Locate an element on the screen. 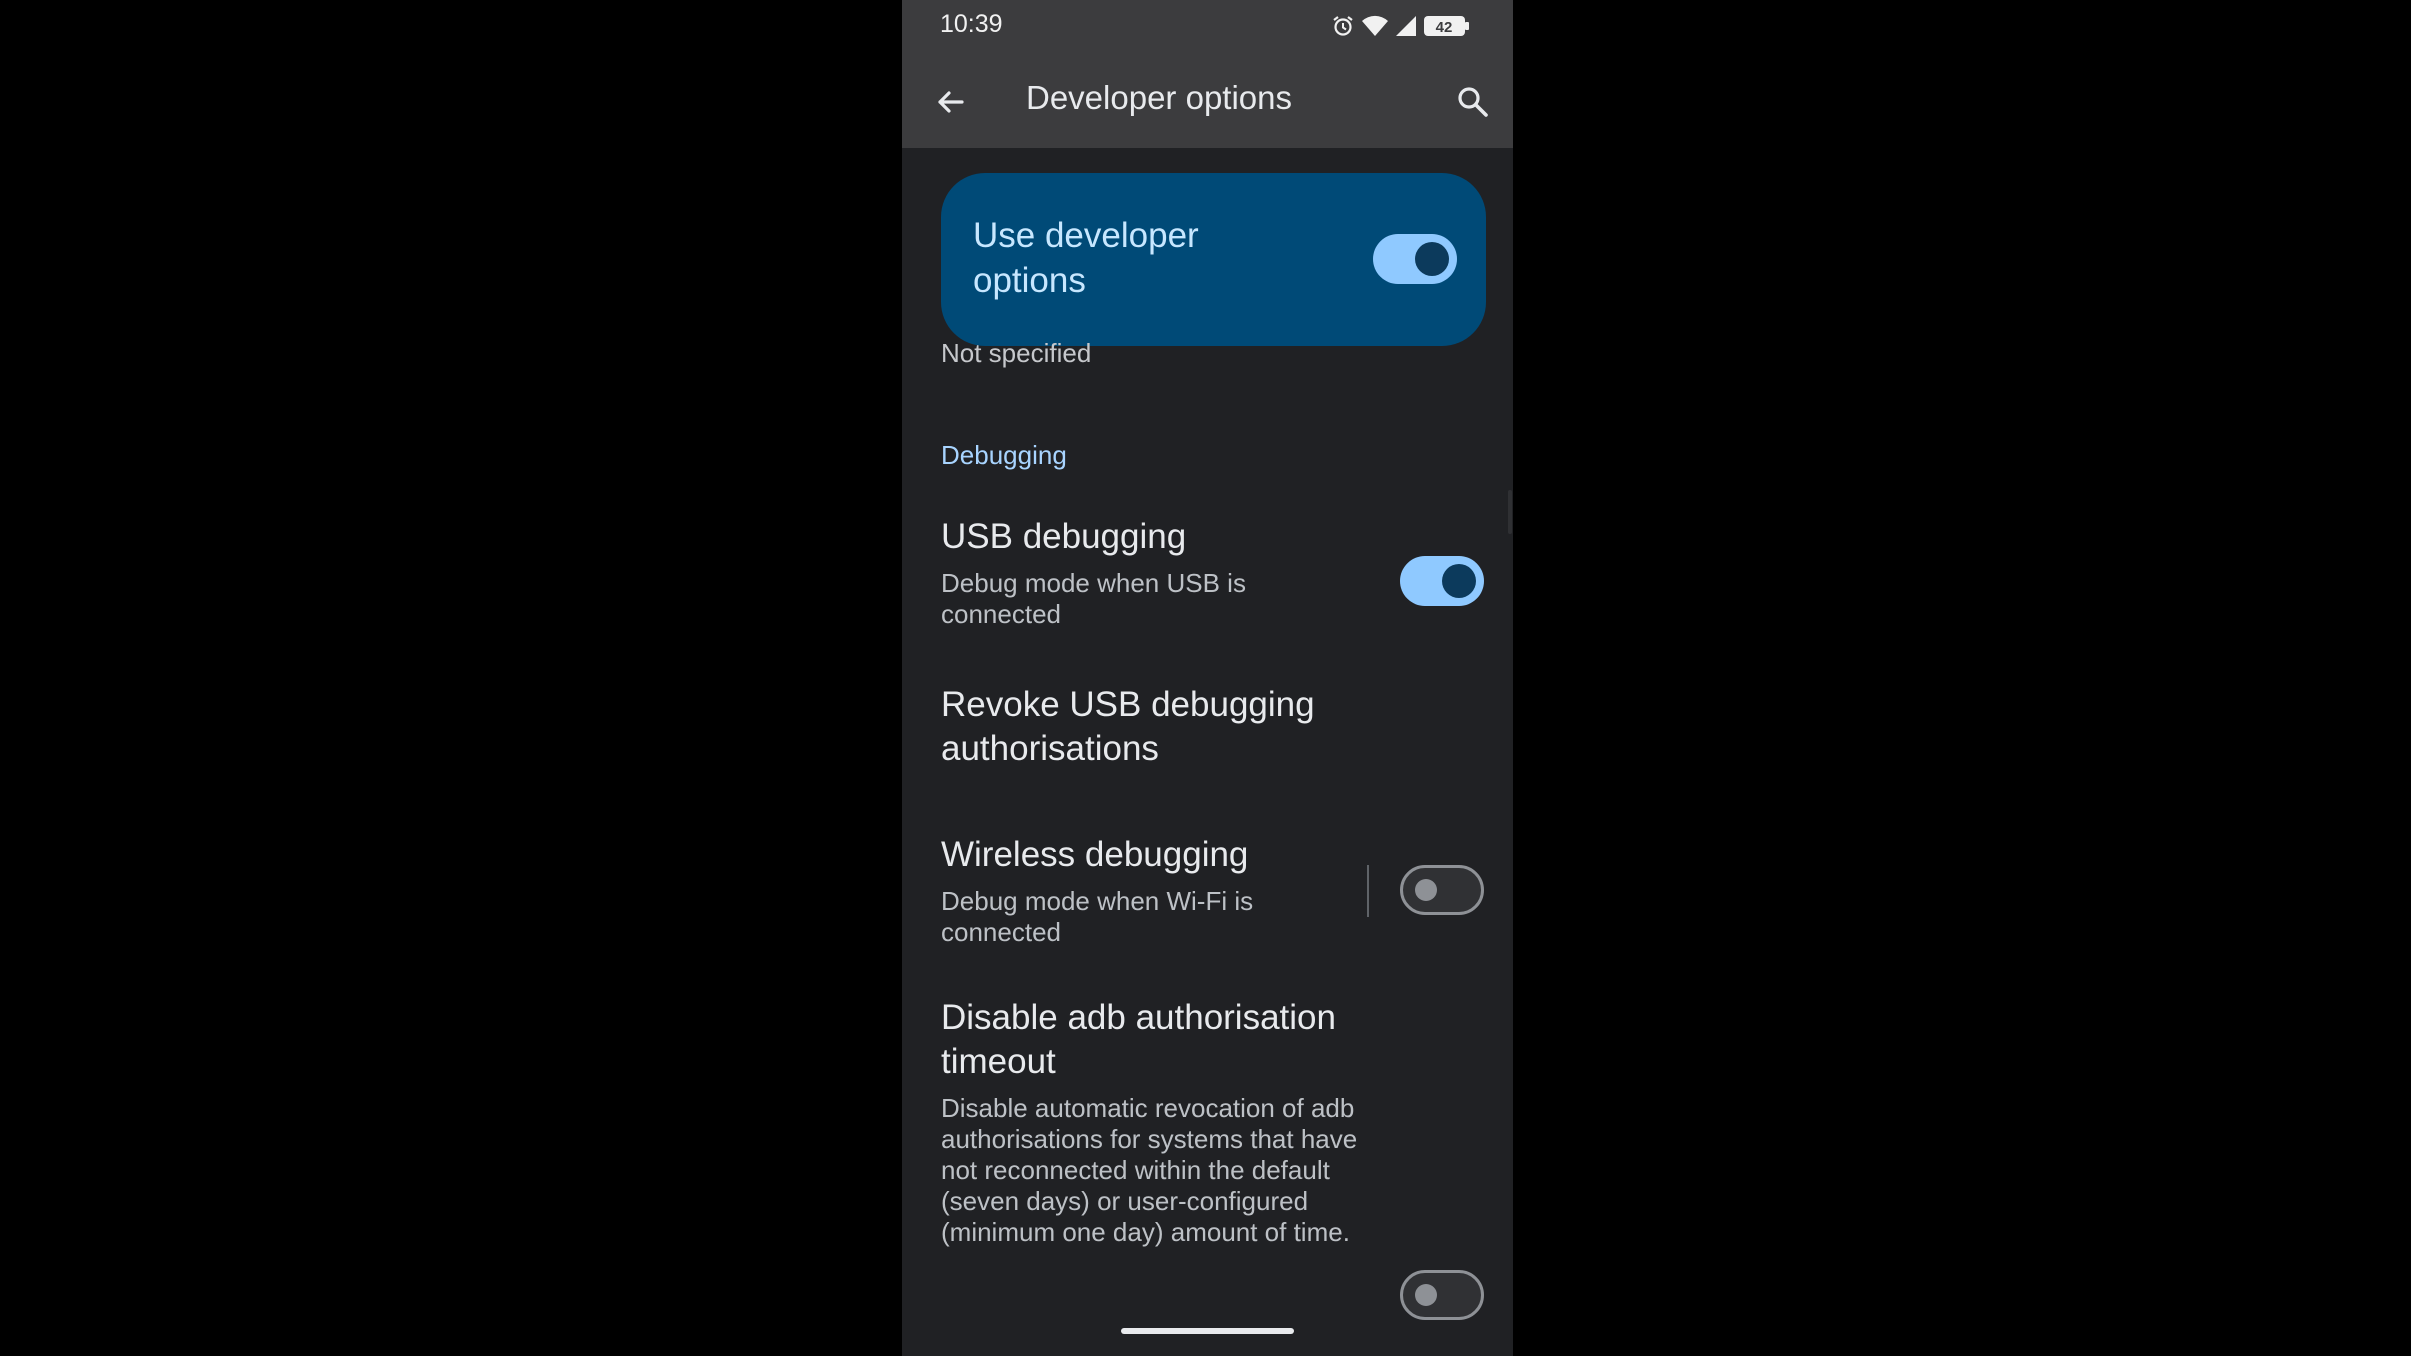  wifi-icon is located at coordinates (1375, 25).